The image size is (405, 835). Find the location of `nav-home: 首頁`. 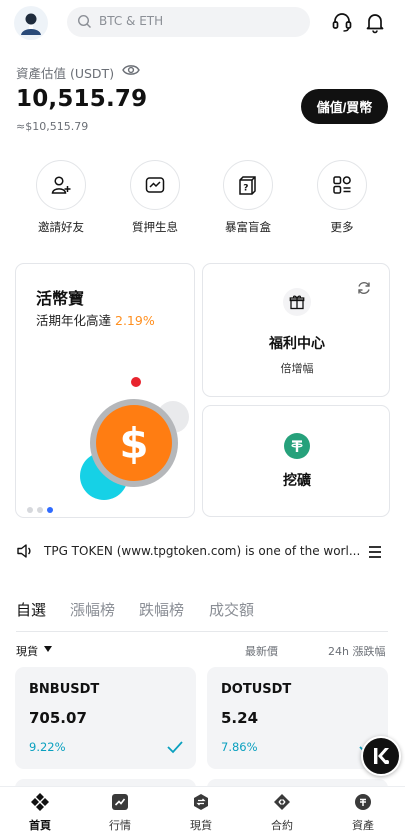

nav-home: 首頁 is located at coordinates (40, 812).